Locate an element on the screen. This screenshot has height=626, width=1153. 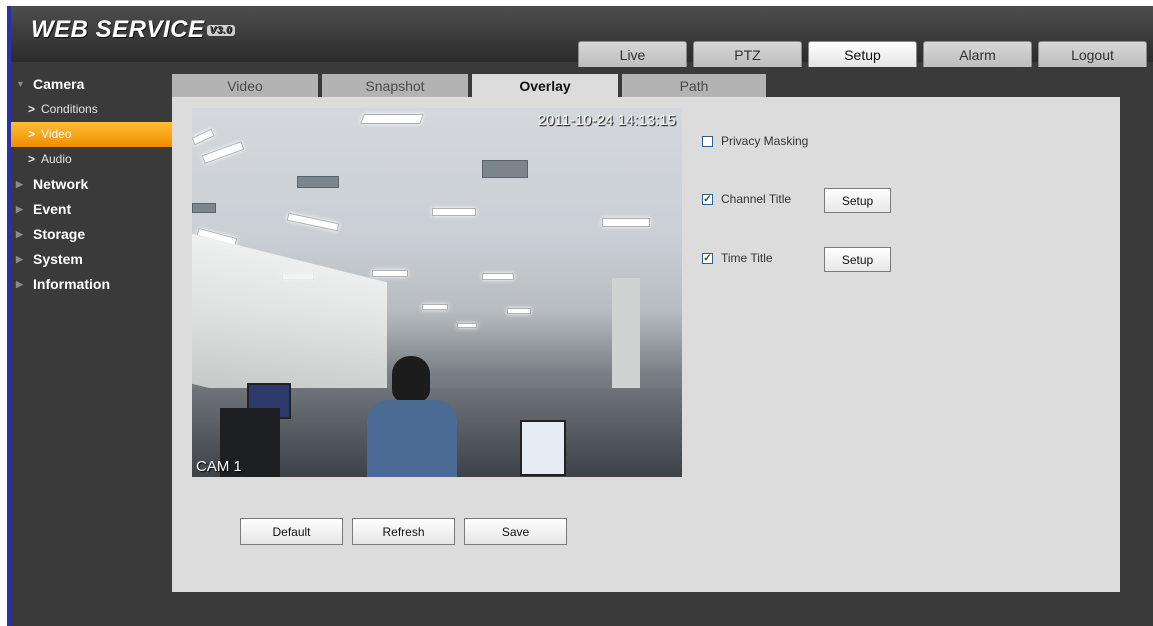
option-channel-title: ✓ Channel Title is located at coordinates (746, 199).